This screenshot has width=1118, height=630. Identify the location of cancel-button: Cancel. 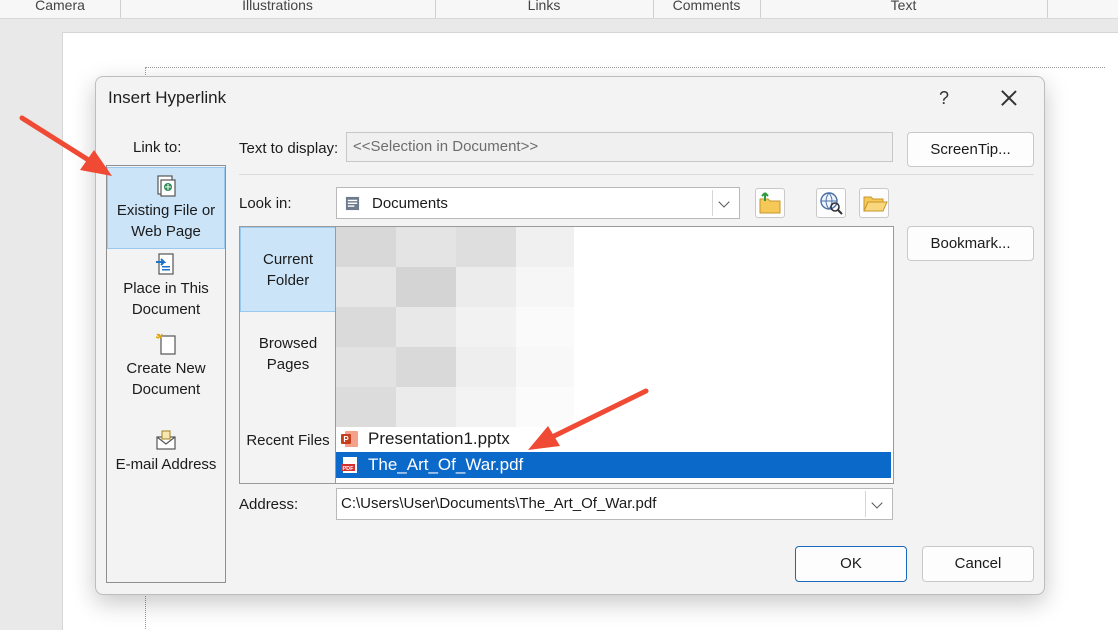
(978, 564).